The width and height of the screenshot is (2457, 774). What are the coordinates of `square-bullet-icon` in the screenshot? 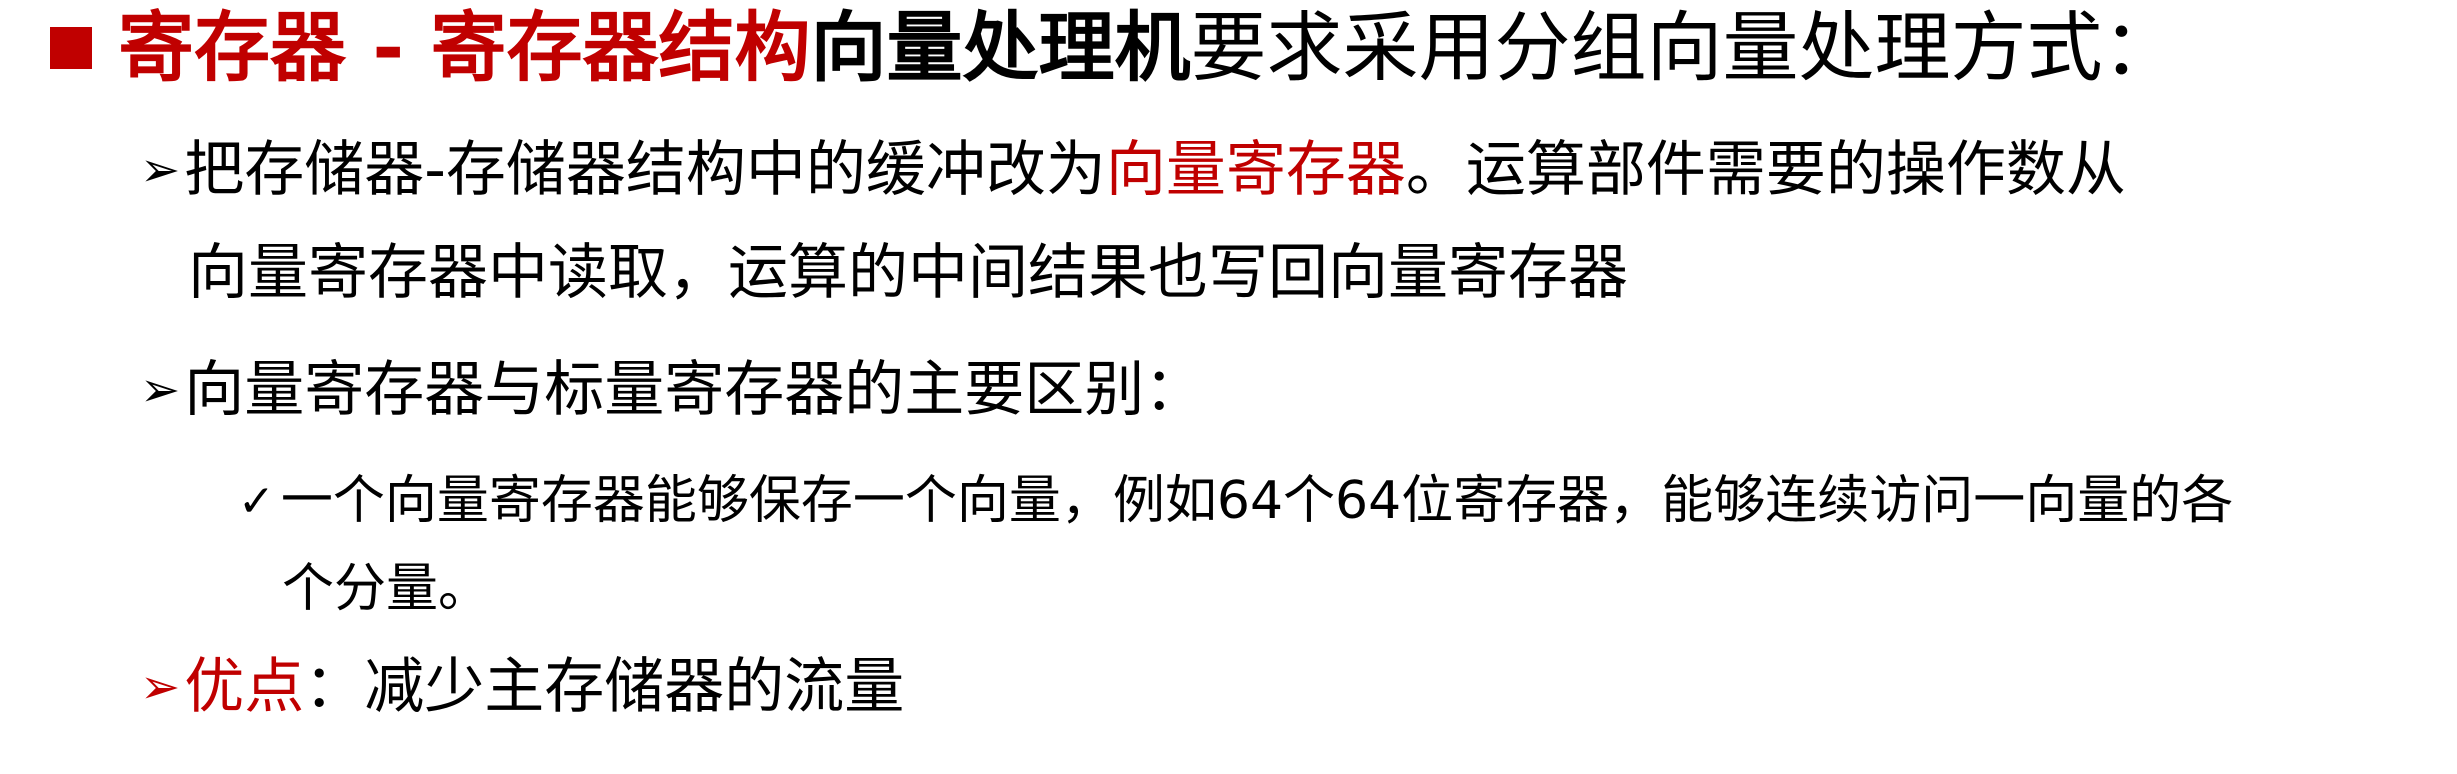 It's located at (71, 48).